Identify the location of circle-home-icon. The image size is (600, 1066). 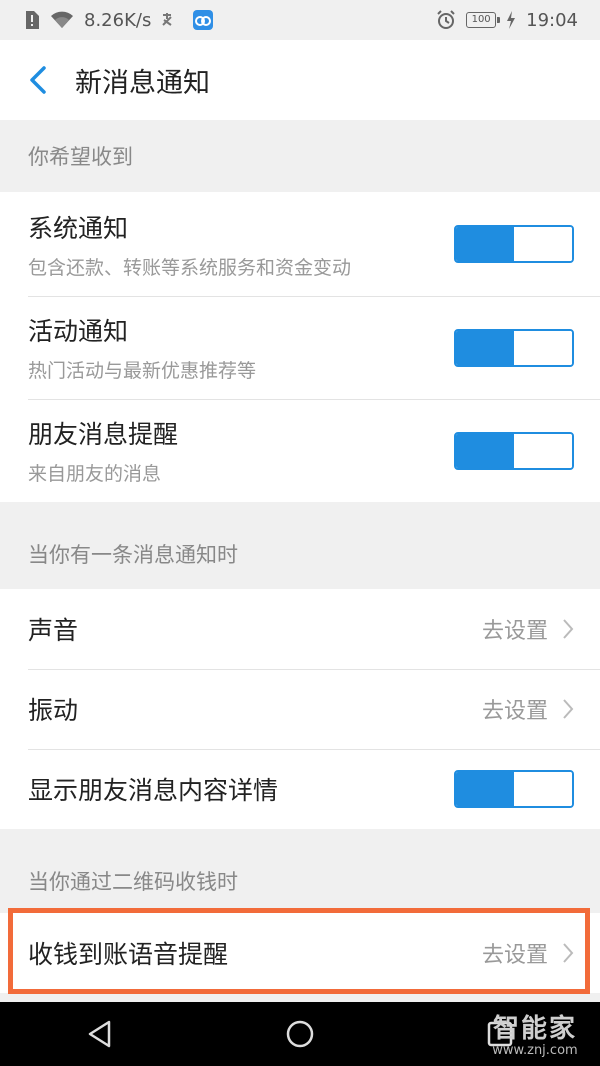
(300, 1034).